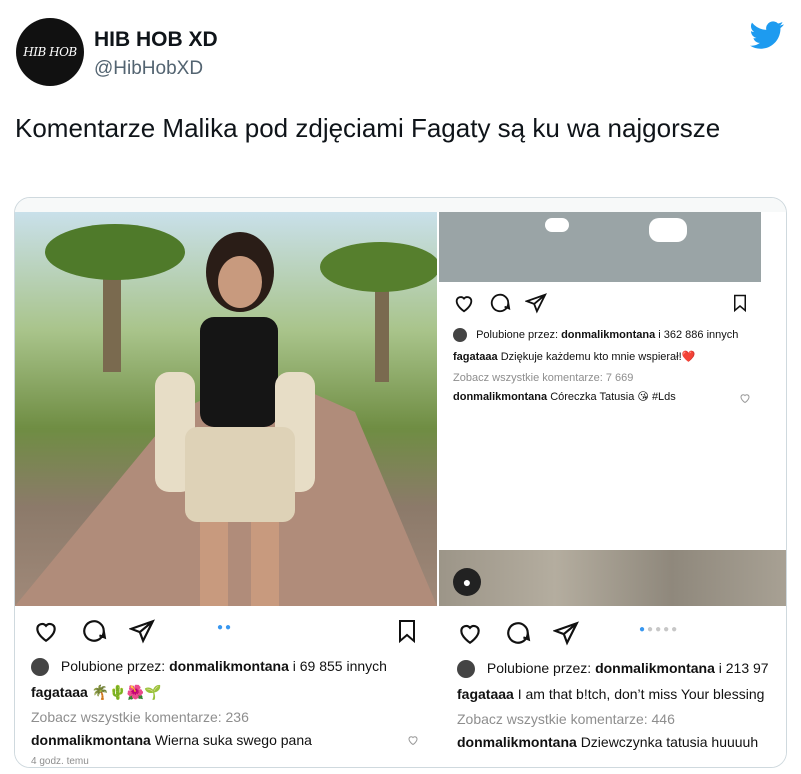 This screenshot has width=801, height=774. What do you see at coordinates (566, 719) in the screenshot?
I see `right-bottom-post-view-comments: Zobacz wszystkie komentarze: 446` at bounding box center [566, 719].